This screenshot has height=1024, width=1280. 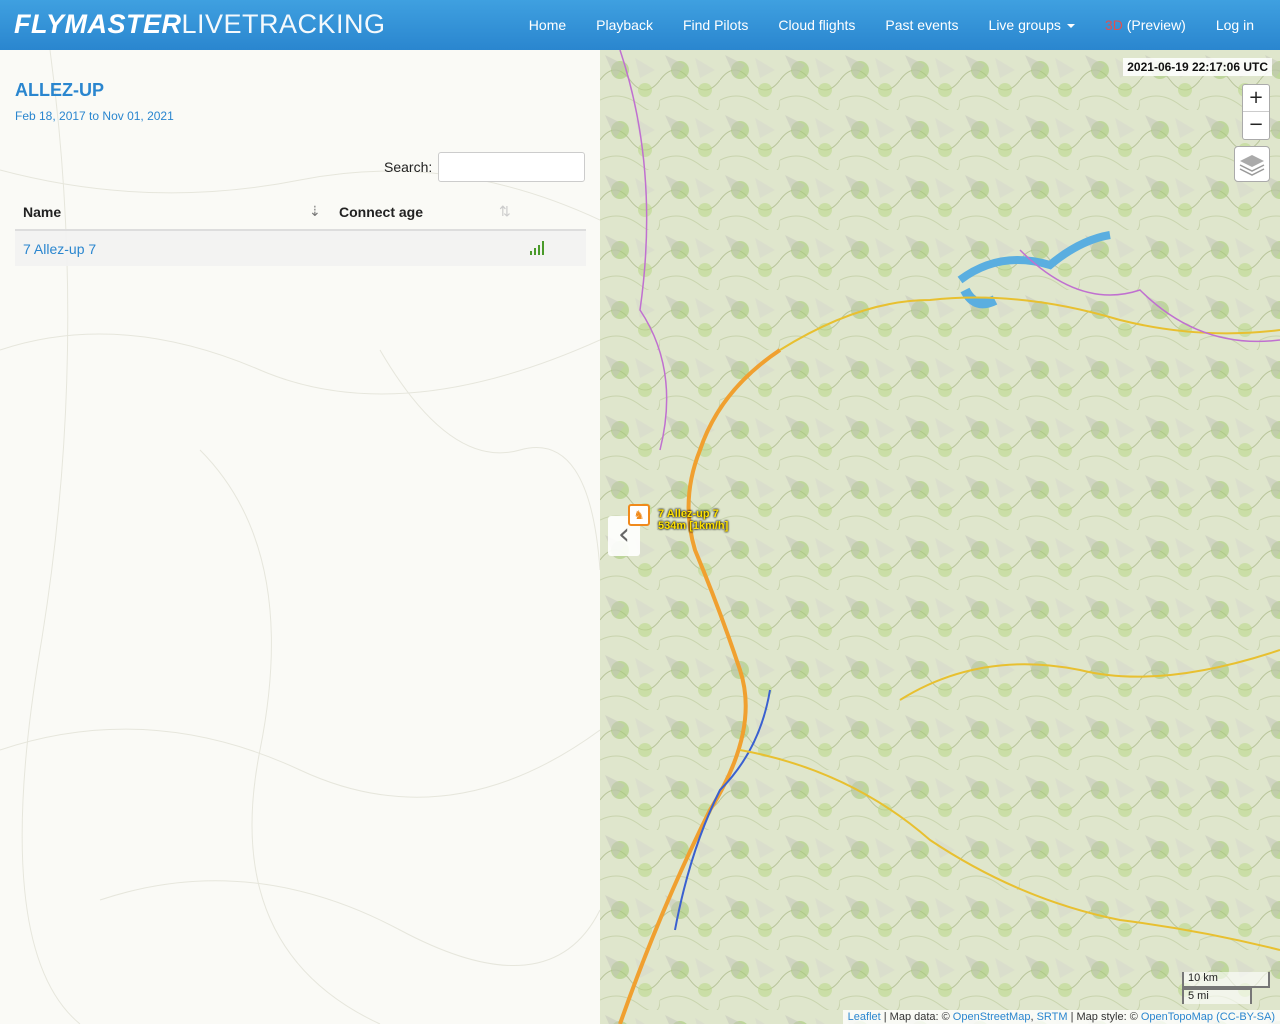 I want to click on attrib-text-1: | Map data: ©, so click(x=916, y=1017).